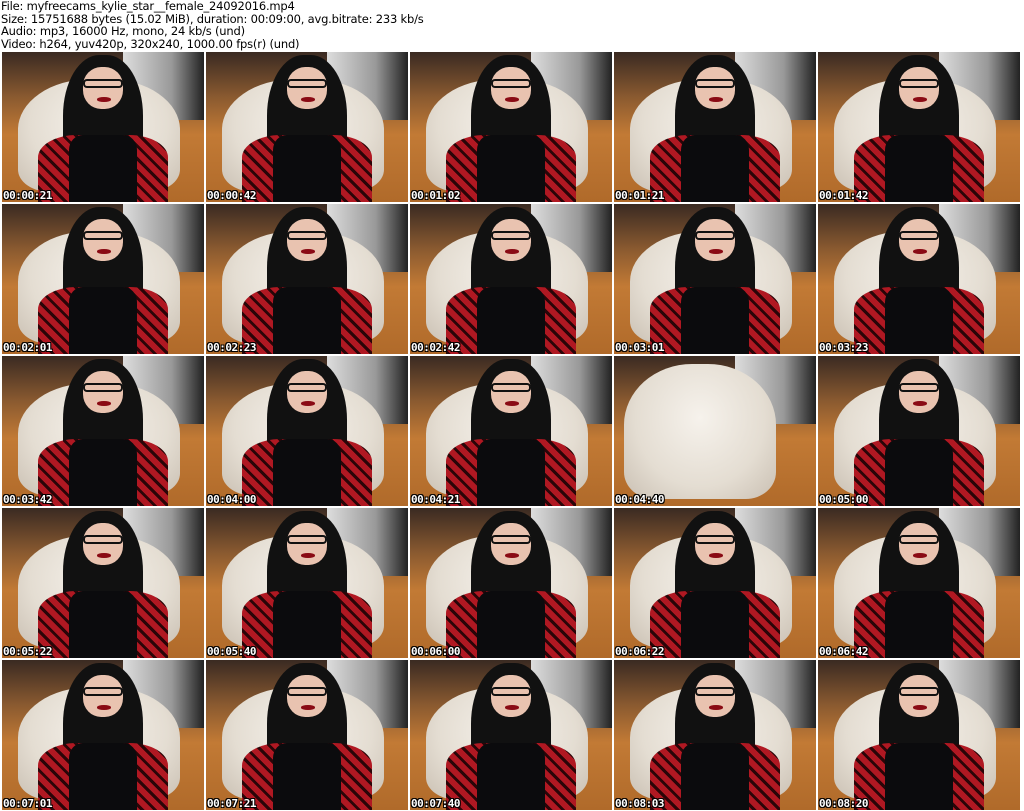 The width and height of the screenshot is (1024, 811). I want to click on thumbnail-timestamp: 00:03:42, so click(27, 499).